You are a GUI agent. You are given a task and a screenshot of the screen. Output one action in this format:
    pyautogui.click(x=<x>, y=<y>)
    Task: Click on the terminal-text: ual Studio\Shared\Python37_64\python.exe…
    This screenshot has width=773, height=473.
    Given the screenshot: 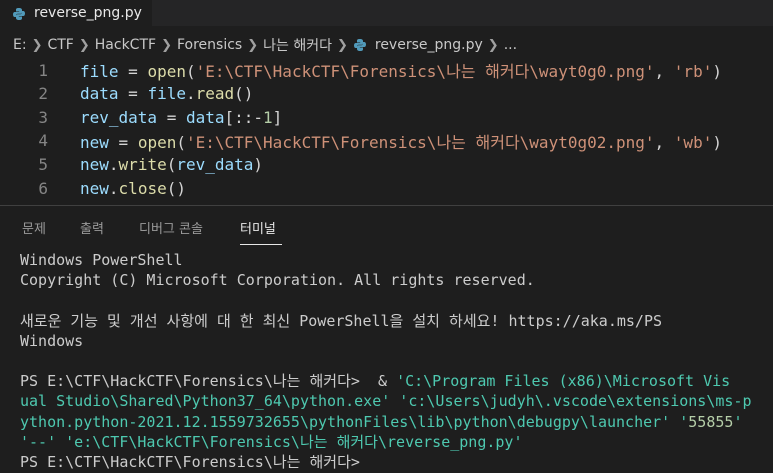 What is the action you would take?
    pyautogui.click(x=386, y=401)
    